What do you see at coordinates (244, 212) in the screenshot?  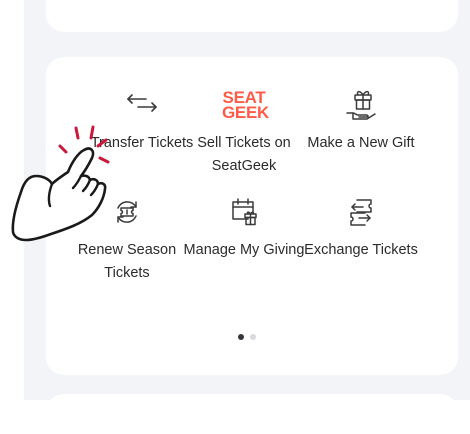 I see `calendar-gift-icon` at bounding box center [244, 212].